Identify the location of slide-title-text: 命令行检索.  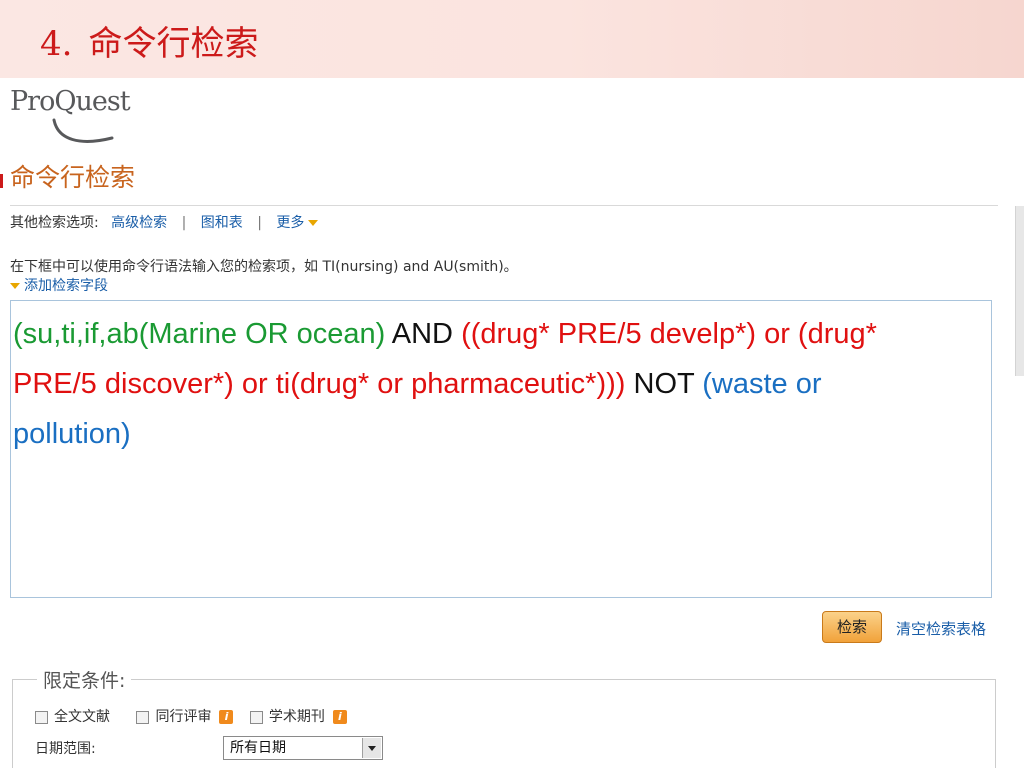
(173, 44).